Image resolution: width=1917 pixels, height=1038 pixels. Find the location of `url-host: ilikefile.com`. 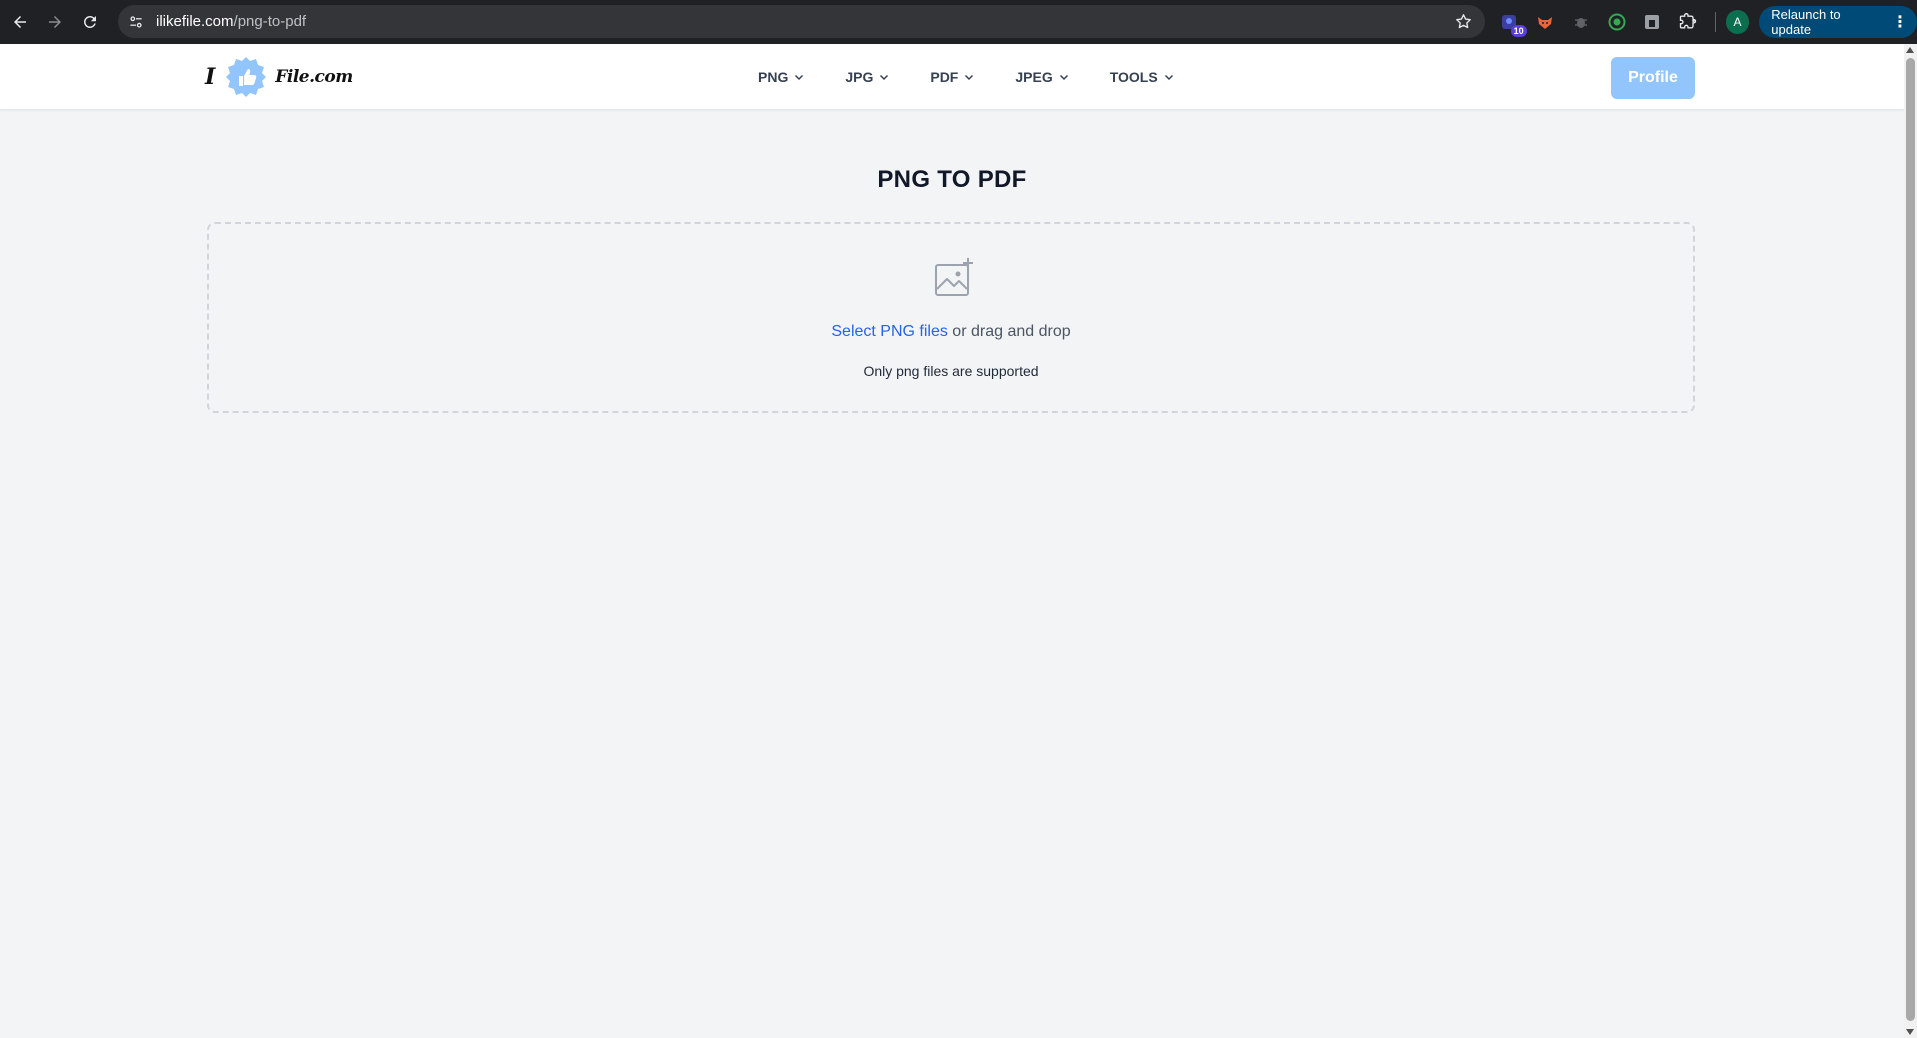

url-host: ilikefile.com is located at coordinates (195, 21).